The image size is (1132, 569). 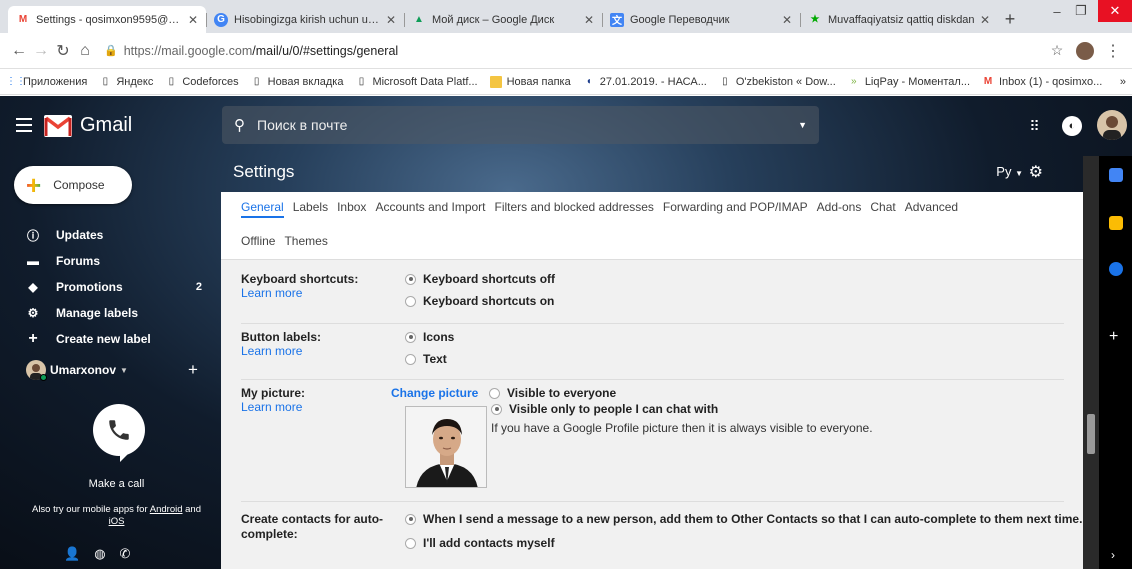 What do you see at coordinates (480, 543) in the screenshot?
I see `option-add-contacts-myself: I'll add contacts myself` at bounding box center [480, 543].